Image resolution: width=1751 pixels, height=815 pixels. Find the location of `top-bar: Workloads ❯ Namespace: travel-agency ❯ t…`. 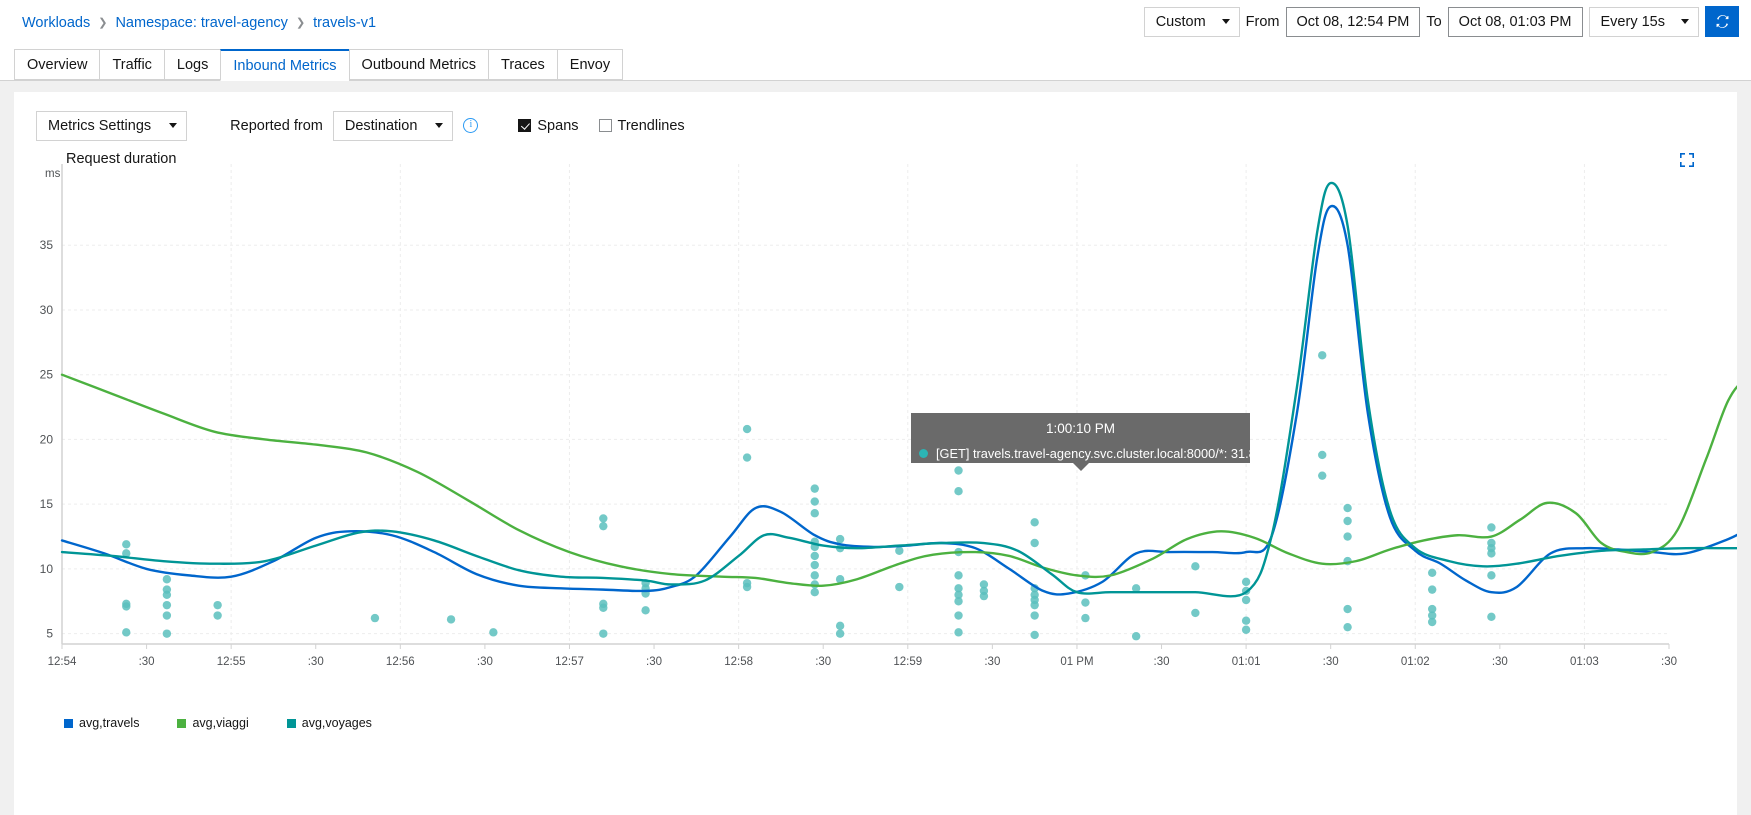

top-bar: Workloads ❯ Namespace: travel-agency ❯ t… is located at coordinates (875, 22).